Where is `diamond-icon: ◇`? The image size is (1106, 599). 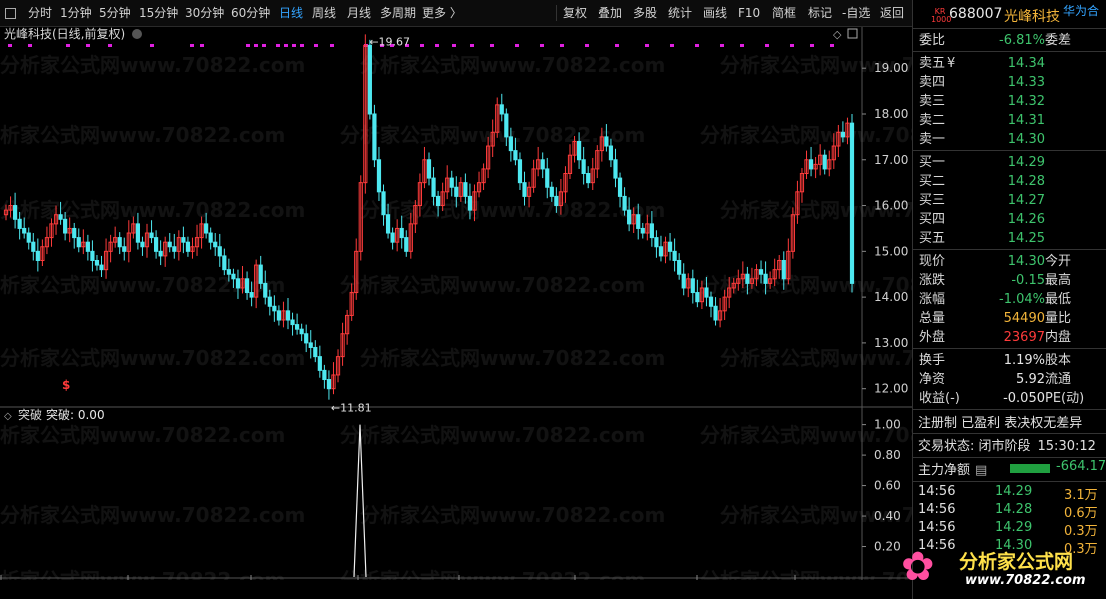
diamond-icon: ◇ is located at coordinates (837, 34).